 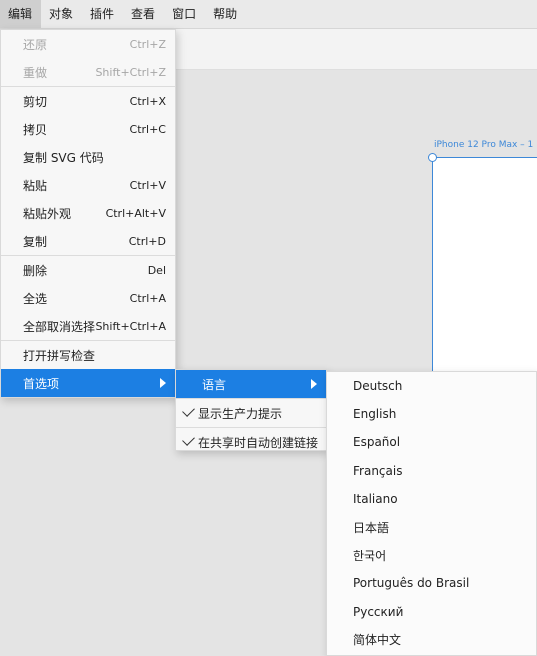 I want to click on menu-item-label: 粘贴, so click(x=35, y=185).